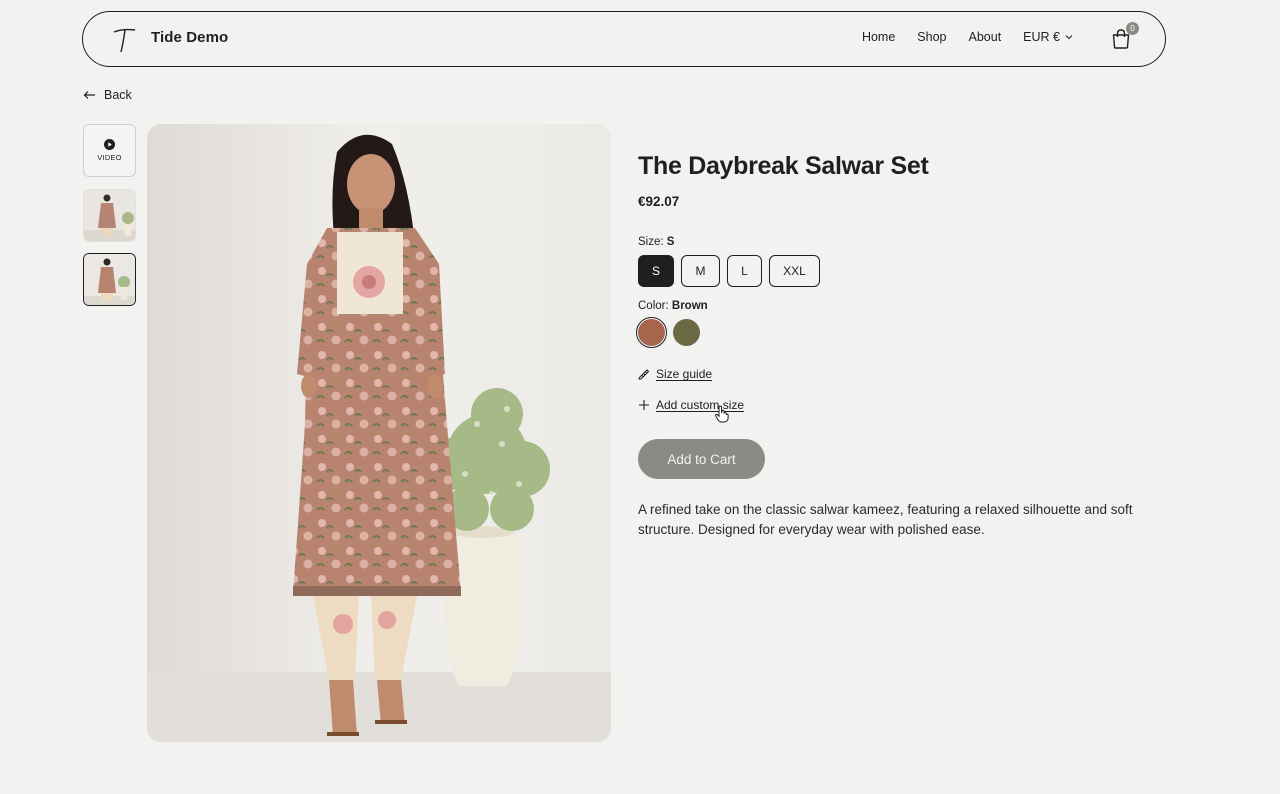 This screenshot has height=794, width=1280. Describe the element at coordinates (109, 157) in the screenshot. I see `video-label: VIDEO` at that location.